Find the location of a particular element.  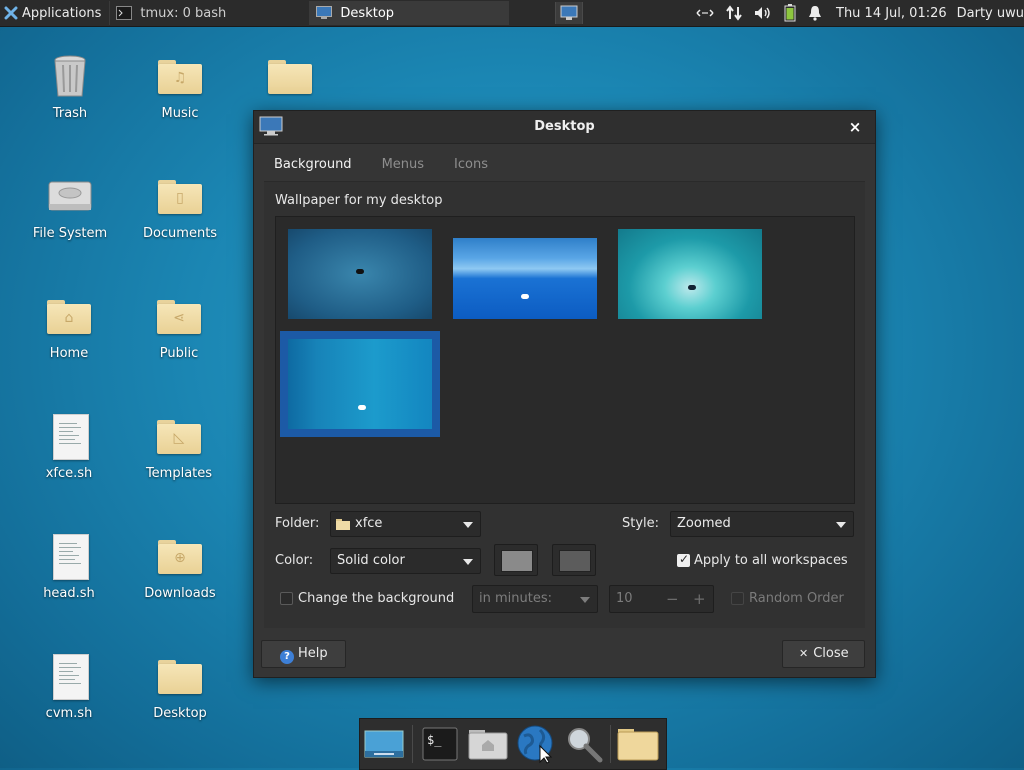

xfce-logo-icon is located at coordinates (11, 13).